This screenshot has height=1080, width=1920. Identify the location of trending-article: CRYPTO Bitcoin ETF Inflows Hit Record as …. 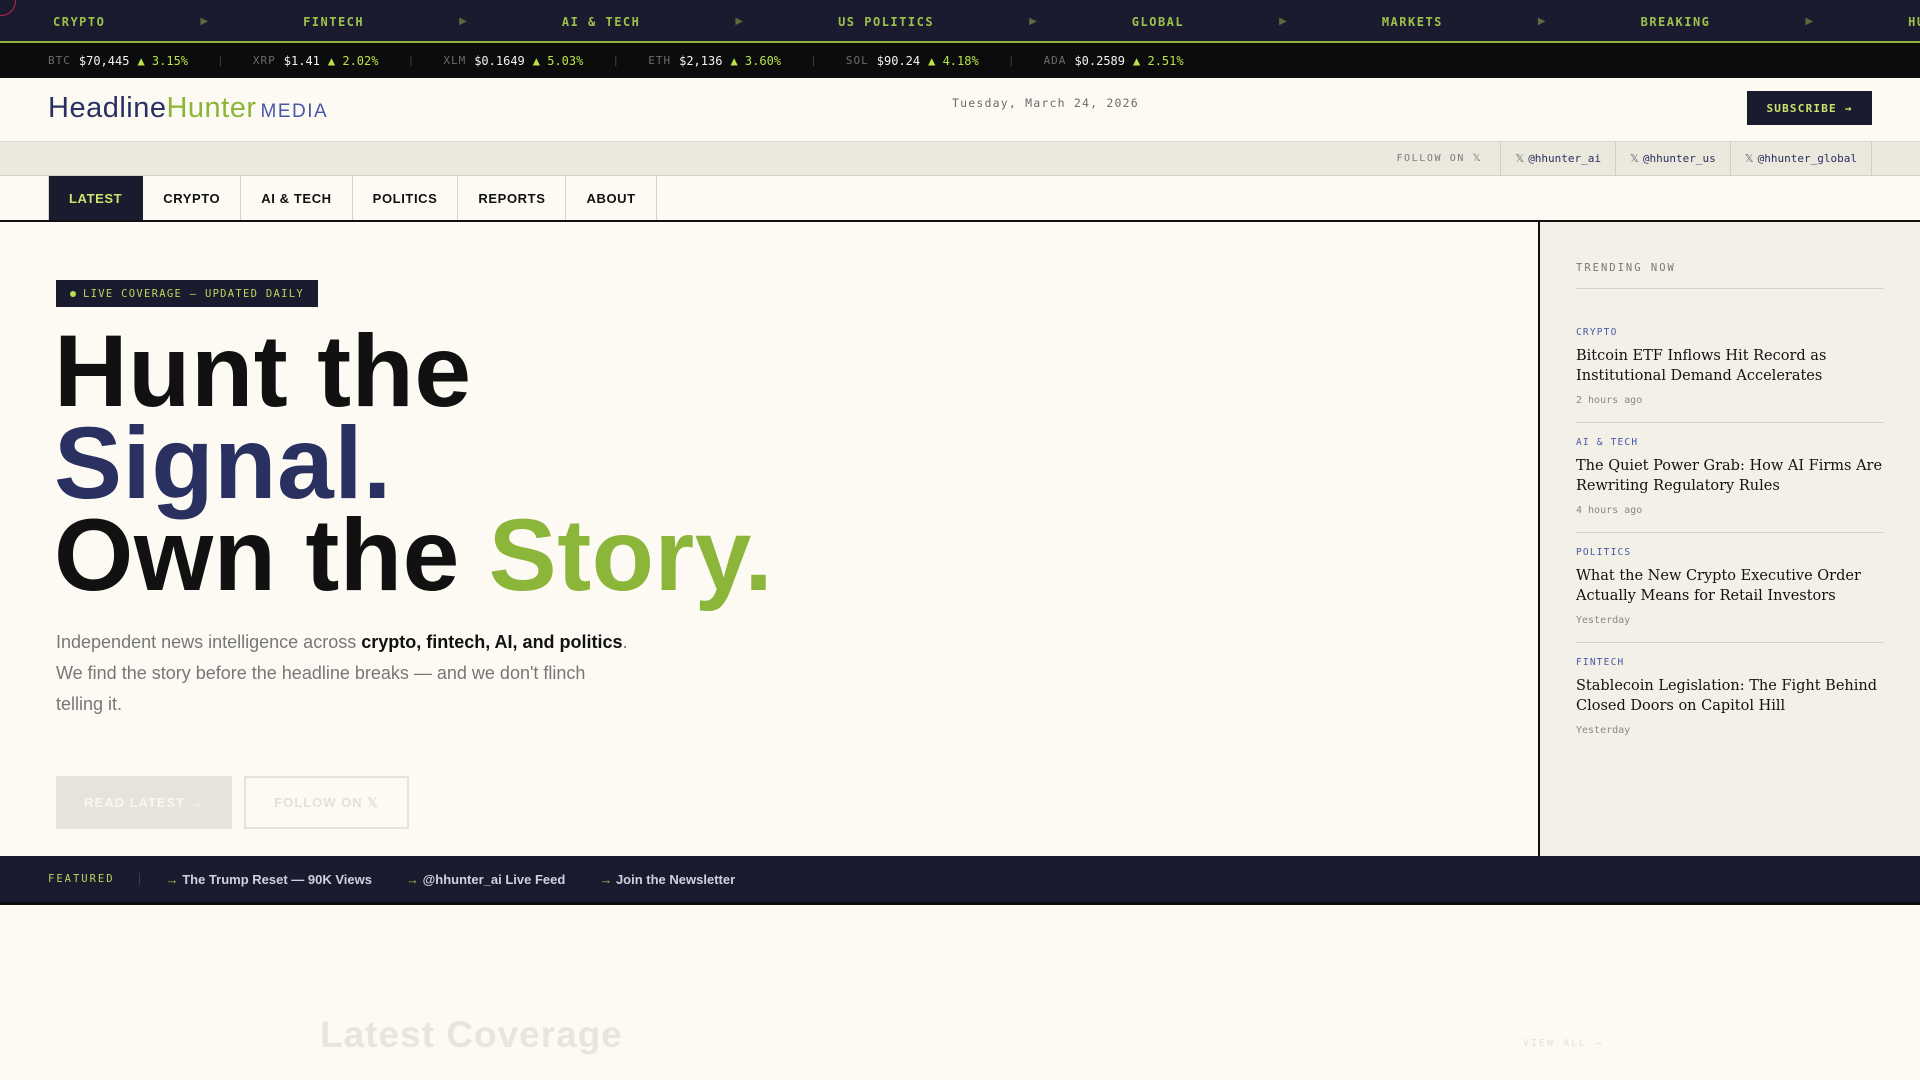
(1730, 368).